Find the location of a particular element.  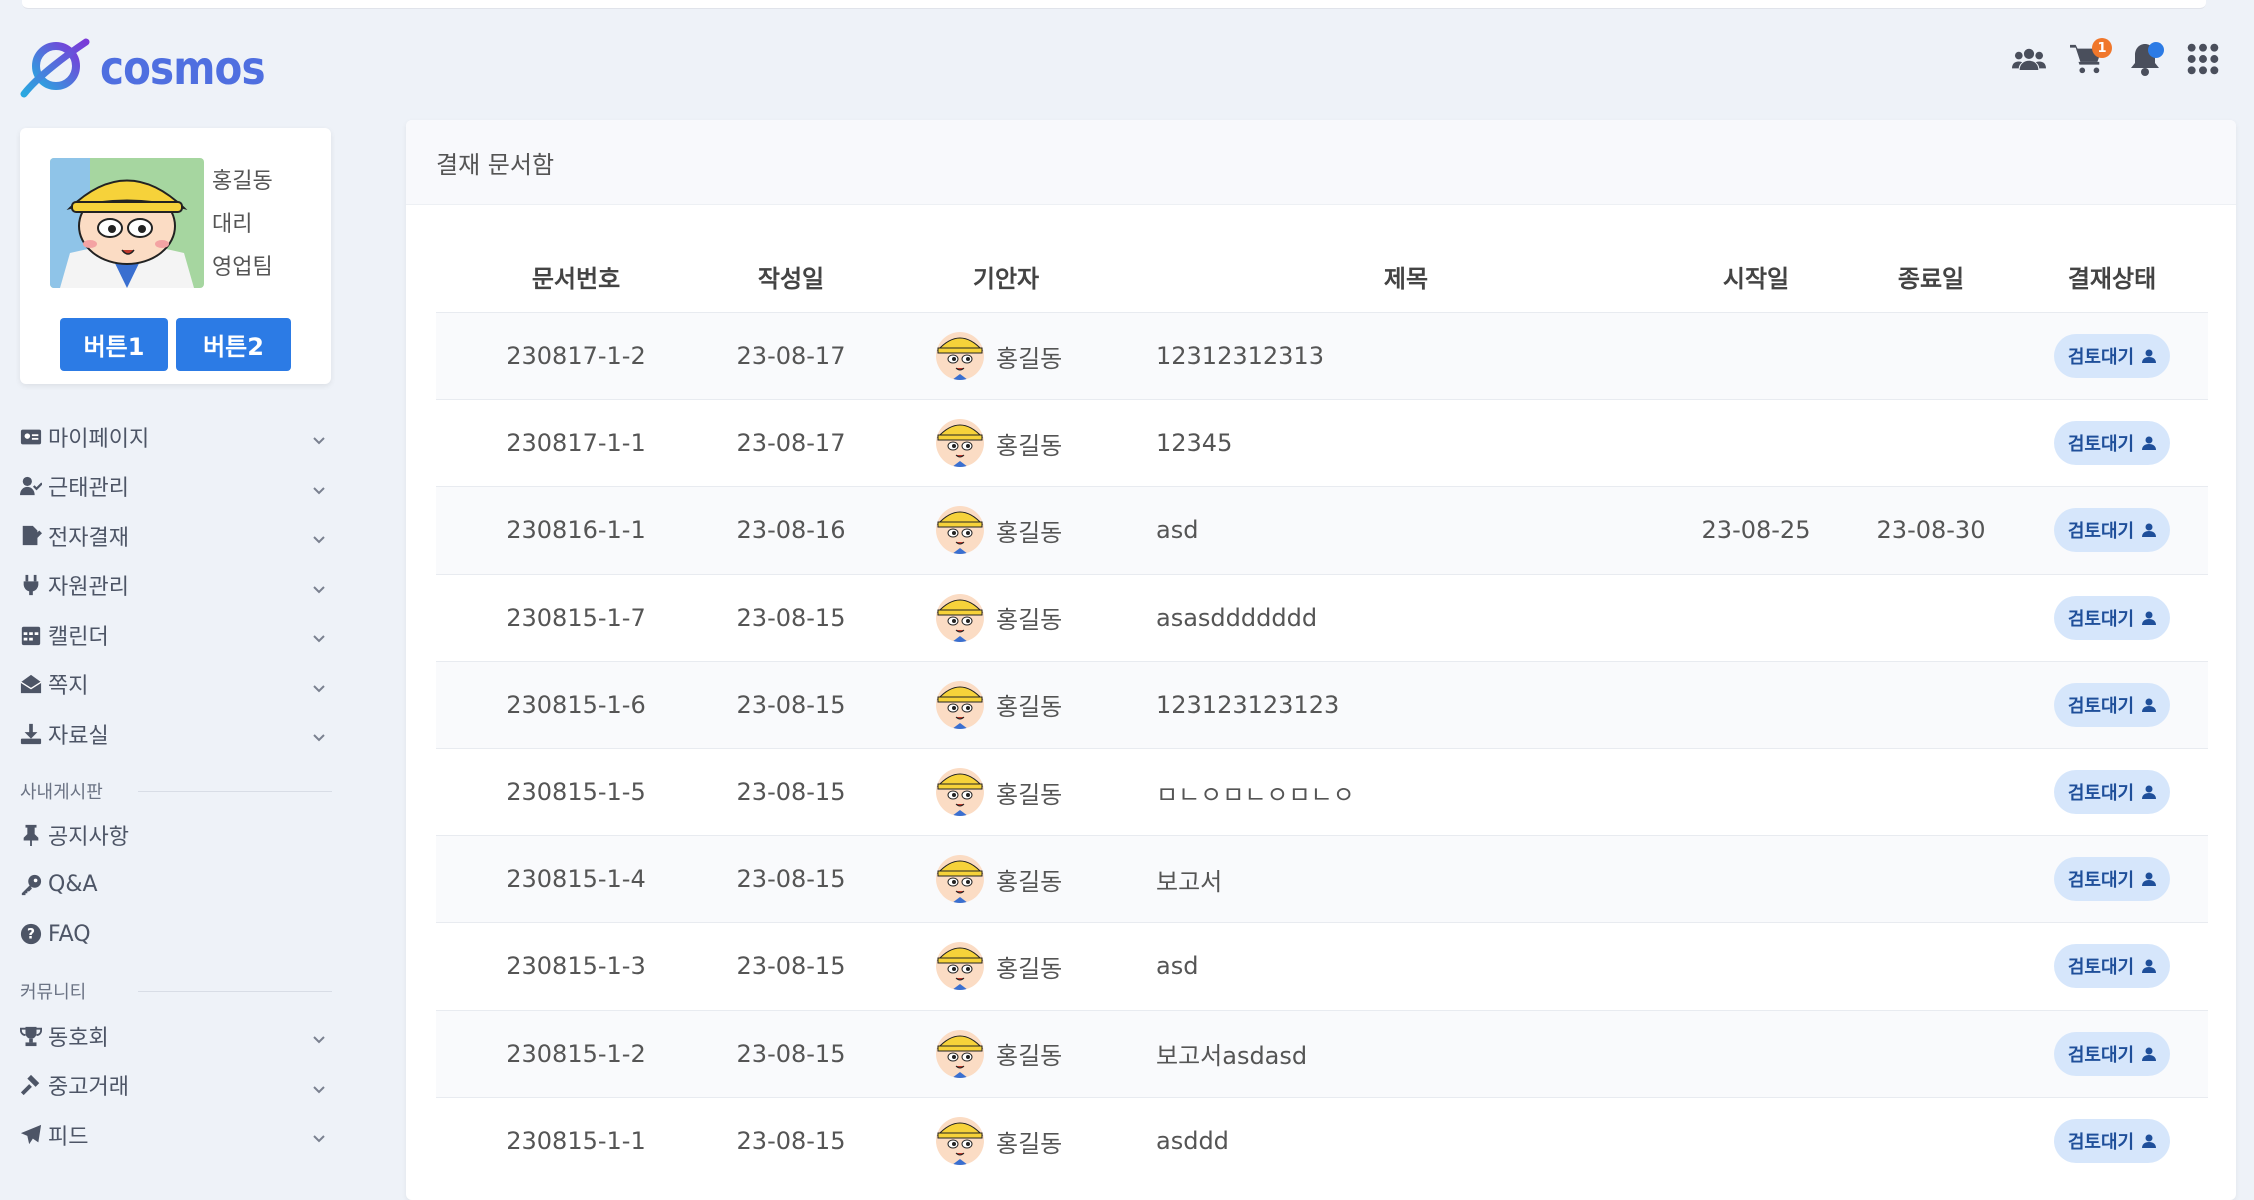

table-row: 230815-1-4 23-08-15 홍길동 보고서 검토대기 is located at coordinates (1322, 879).